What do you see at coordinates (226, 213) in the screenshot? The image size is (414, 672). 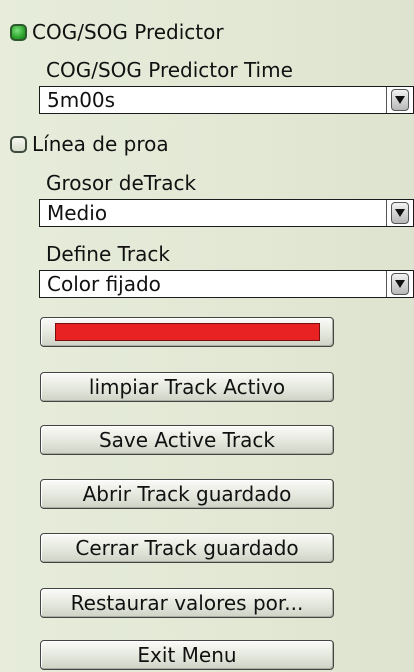 I see `track-width-select: Medio` at bounding box center [226, 213].